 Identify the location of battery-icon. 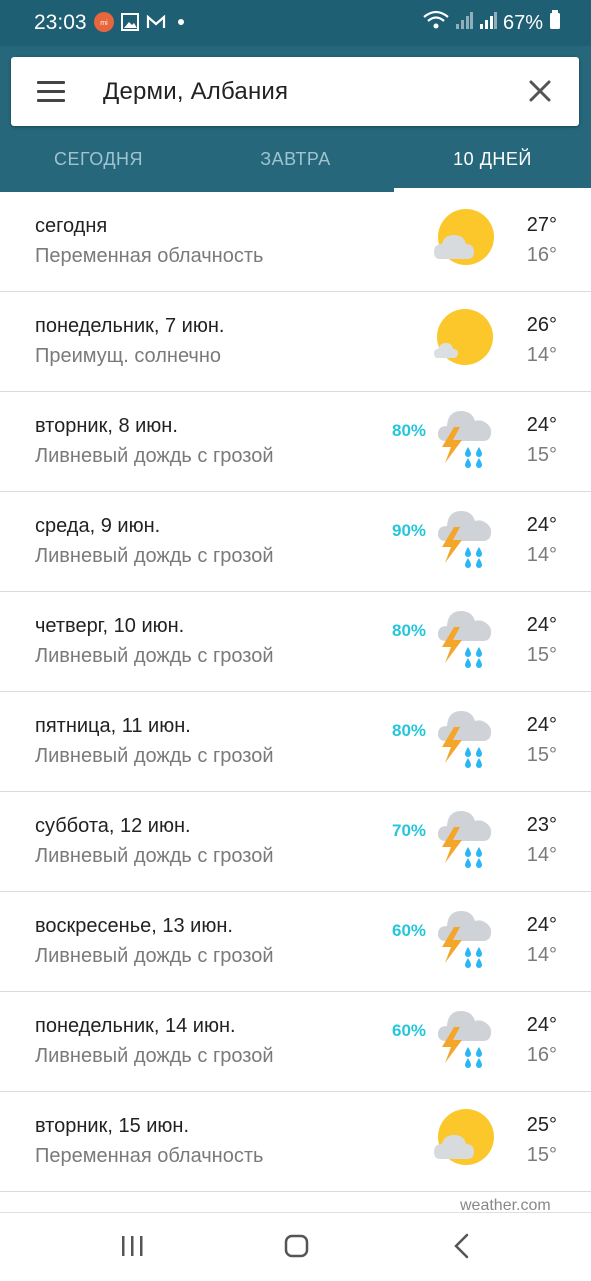
(555, 23).